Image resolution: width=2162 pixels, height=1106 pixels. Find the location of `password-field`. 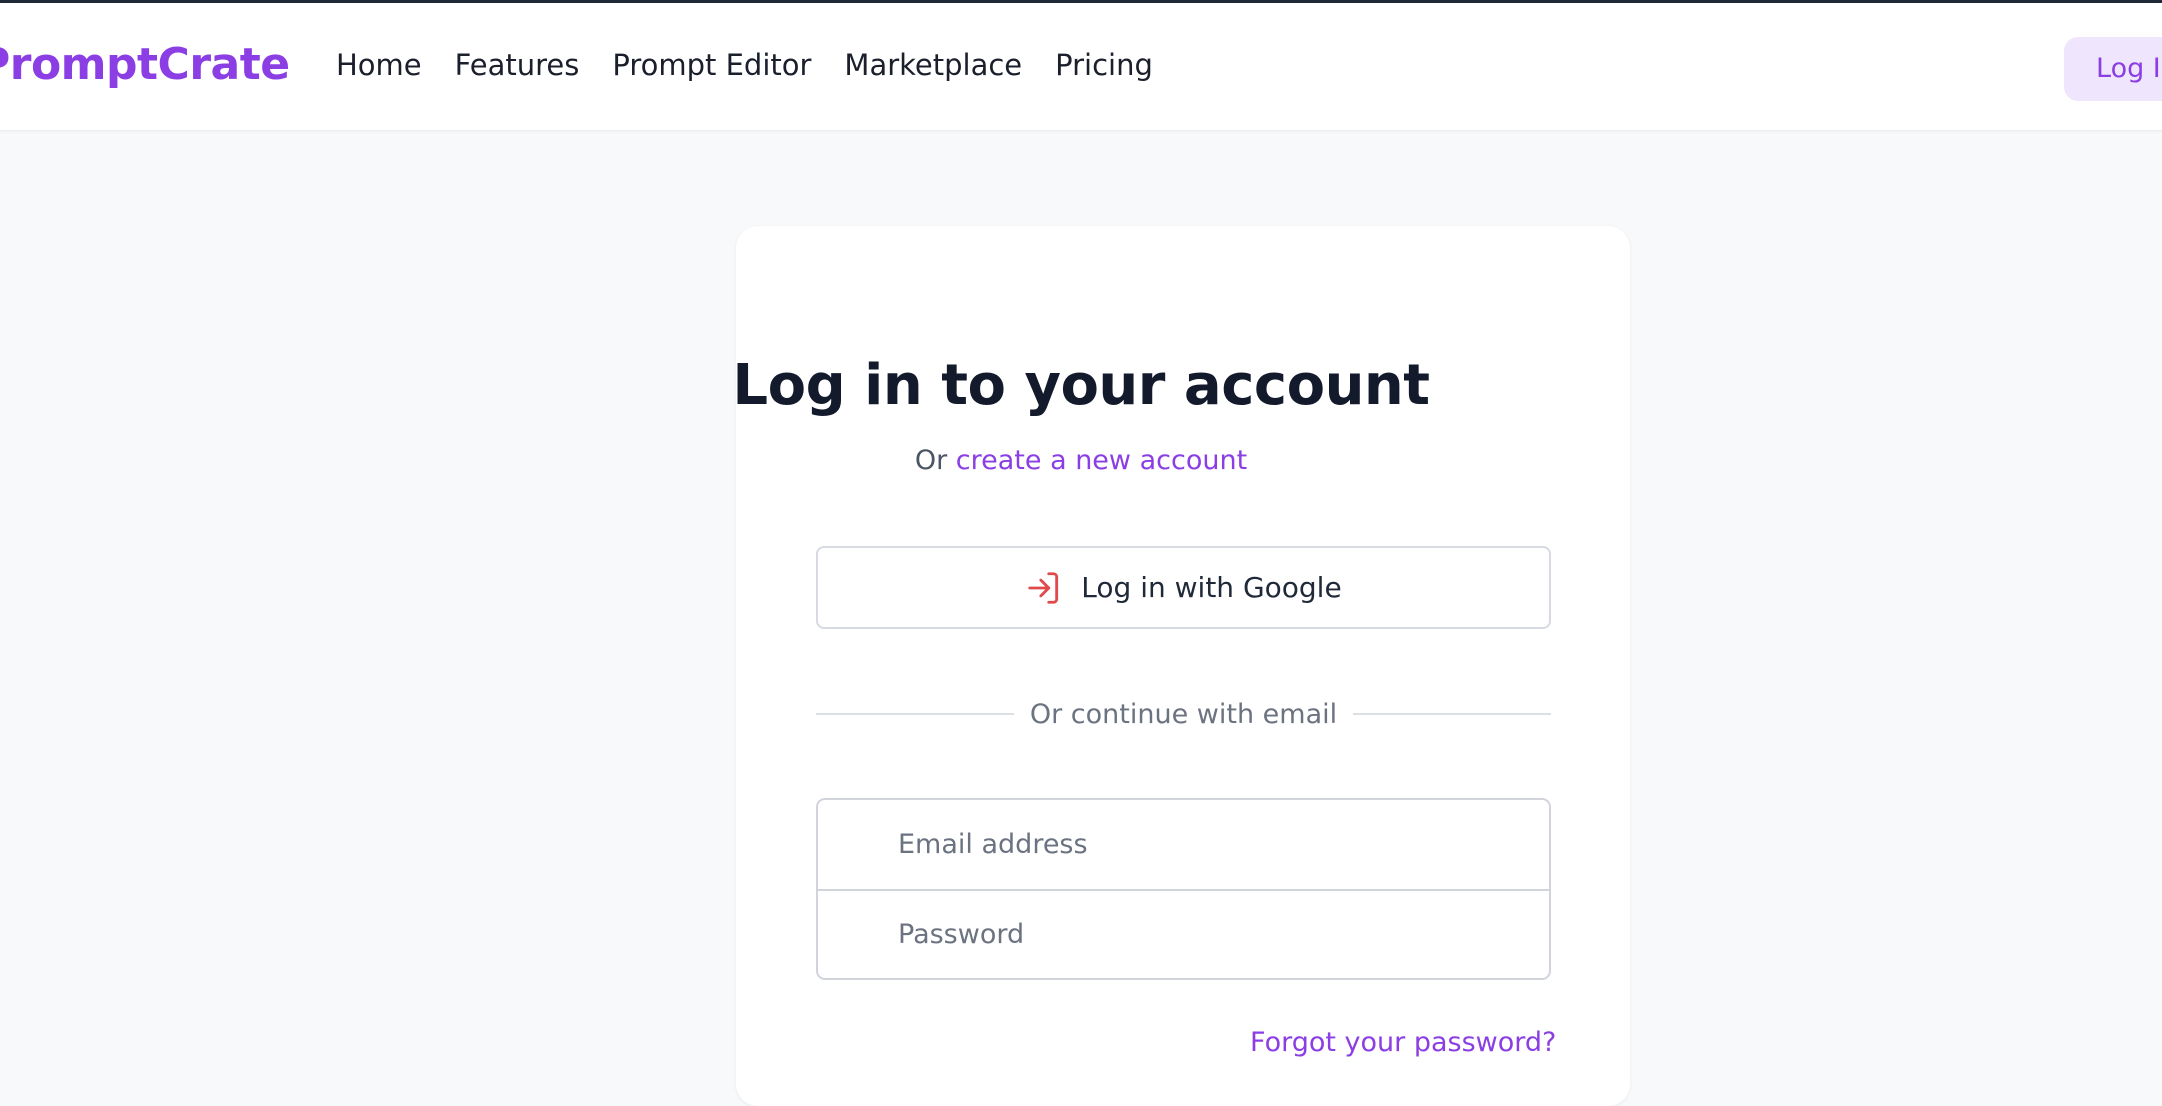

password-field is located at coordinates (1183, 933).